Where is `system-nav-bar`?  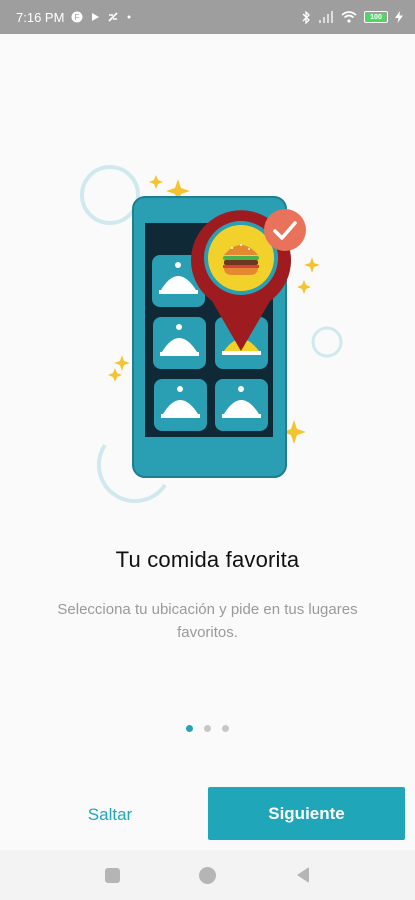 system-nav-bar is located at coordinates (207, 875).